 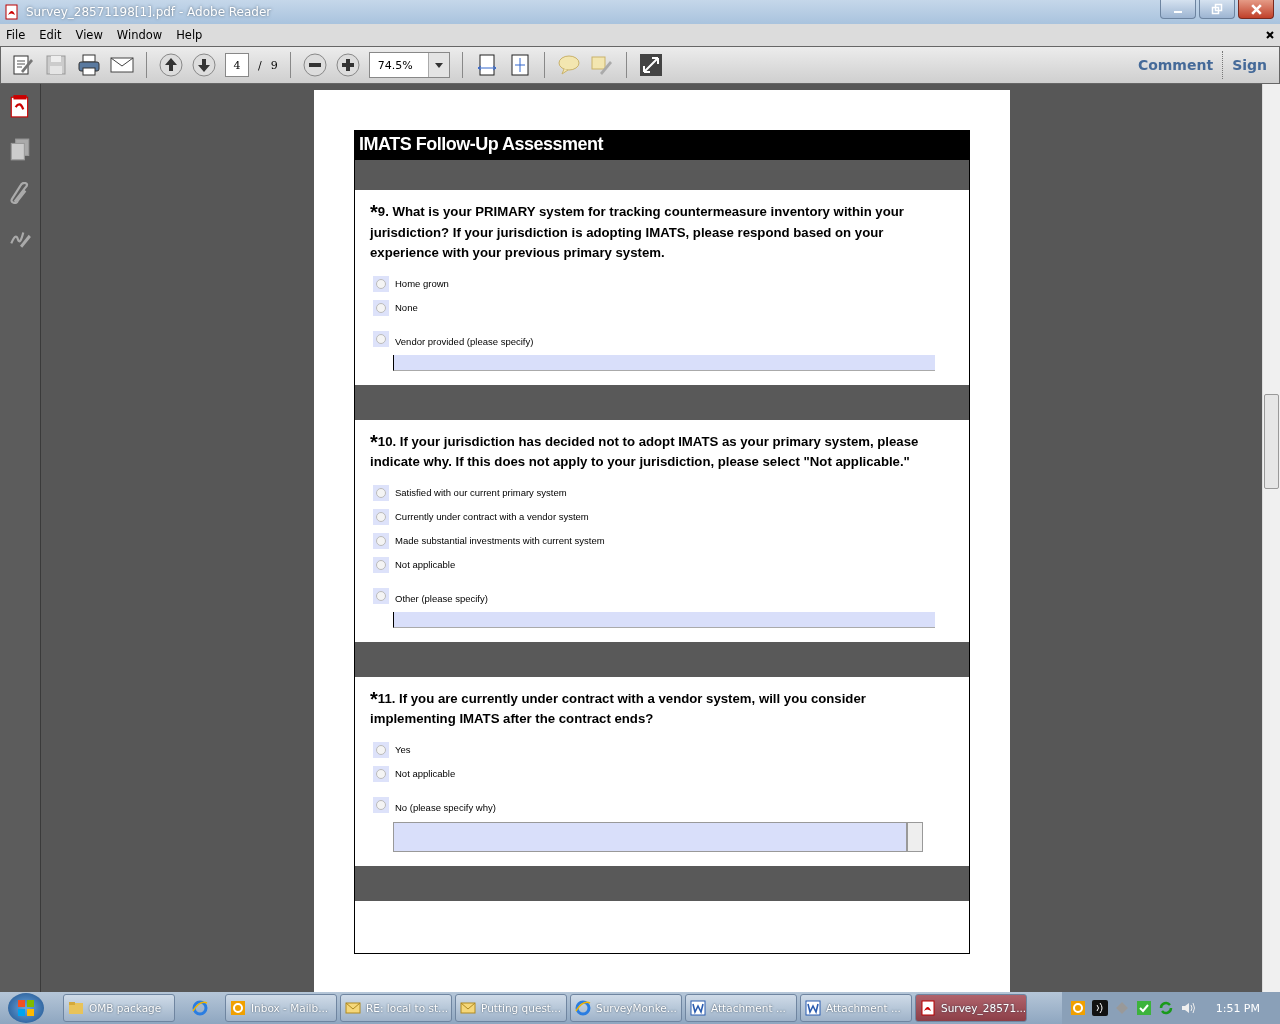 What do you see at coordinates (568, 65) in the screenshot?
I see `comment-icon` at bounding box center [568, 65].